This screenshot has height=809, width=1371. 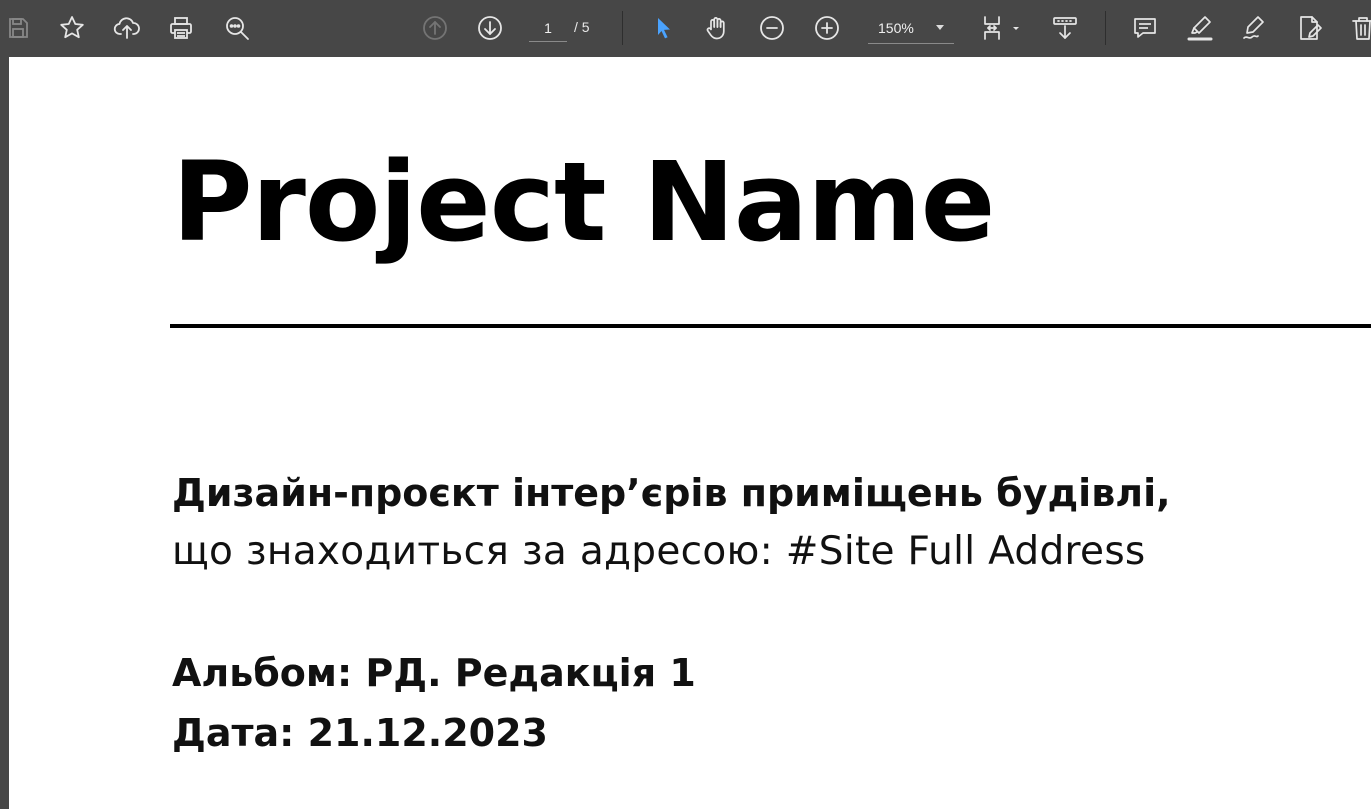 I want to click on zoom-in-button, so click(x=827, y=28).